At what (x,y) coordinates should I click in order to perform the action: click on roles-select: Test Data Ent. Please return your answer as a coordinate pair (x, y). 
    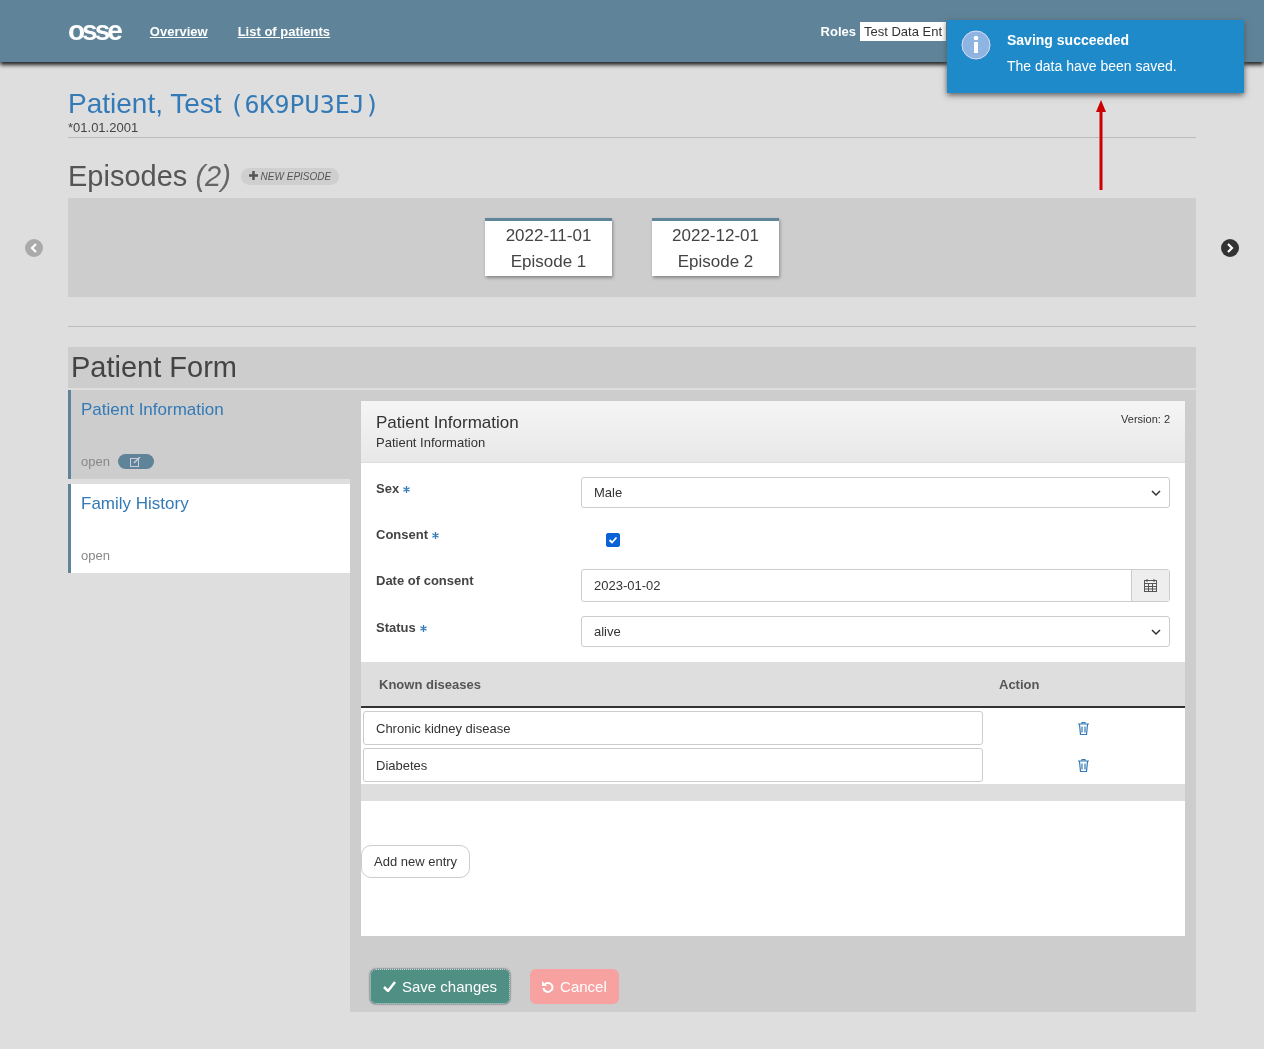
    Looking at the image, I should click on (902, 31).